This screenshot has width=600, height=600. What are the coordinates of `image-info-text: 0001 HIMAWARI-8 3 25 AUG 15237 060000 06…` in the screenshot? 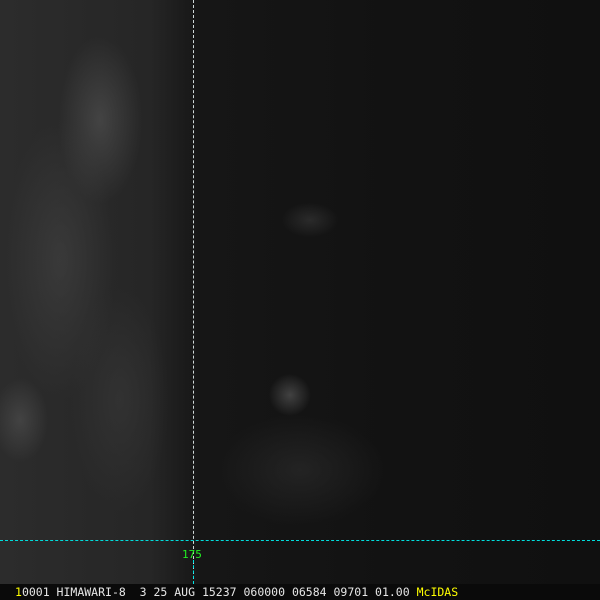 It's located at (215, 592).